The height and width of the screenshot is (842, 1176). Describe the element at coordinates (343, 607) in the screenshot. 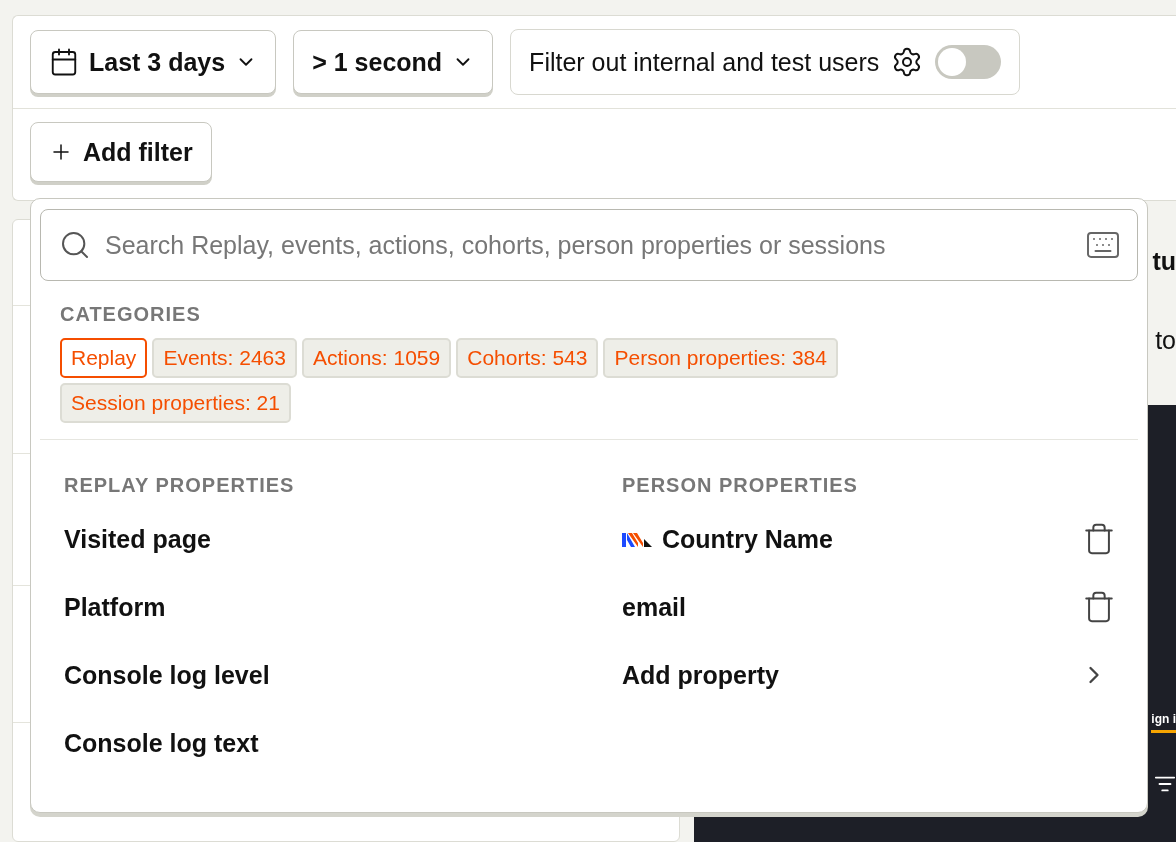

I see `property-item: Platform` at that location.